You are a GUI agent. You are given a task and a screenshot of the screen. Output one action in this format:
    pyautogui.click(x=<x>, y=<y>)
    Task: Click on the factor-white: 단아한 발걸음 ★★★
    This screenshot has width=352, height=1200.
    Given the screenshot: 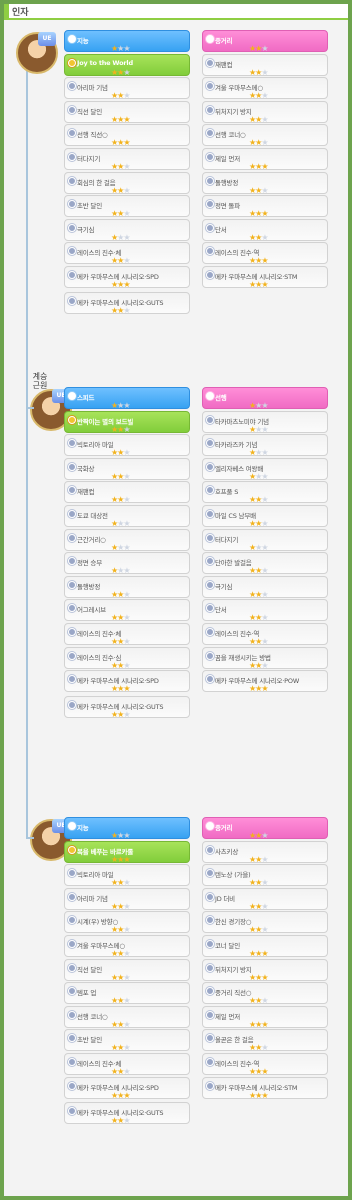 What is the action you would take?
    pyautogui.click(x=265, y=563)
    